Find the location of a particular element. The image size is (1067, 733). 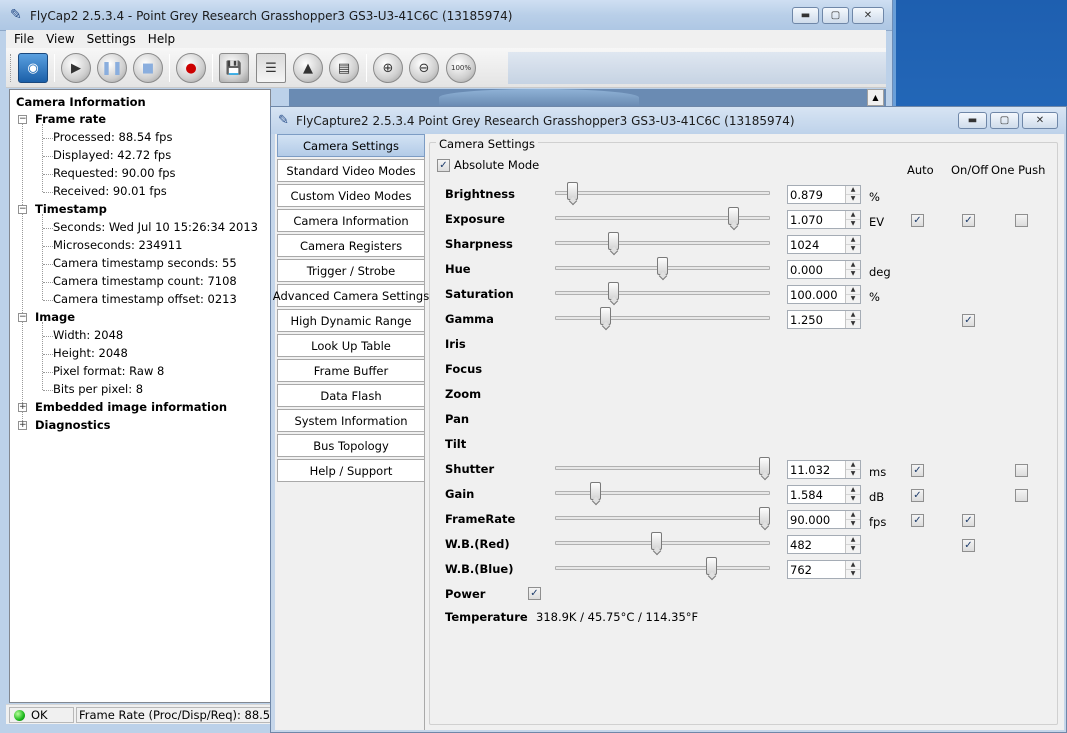

menu-help: Help is located at coordinates (165, 39).